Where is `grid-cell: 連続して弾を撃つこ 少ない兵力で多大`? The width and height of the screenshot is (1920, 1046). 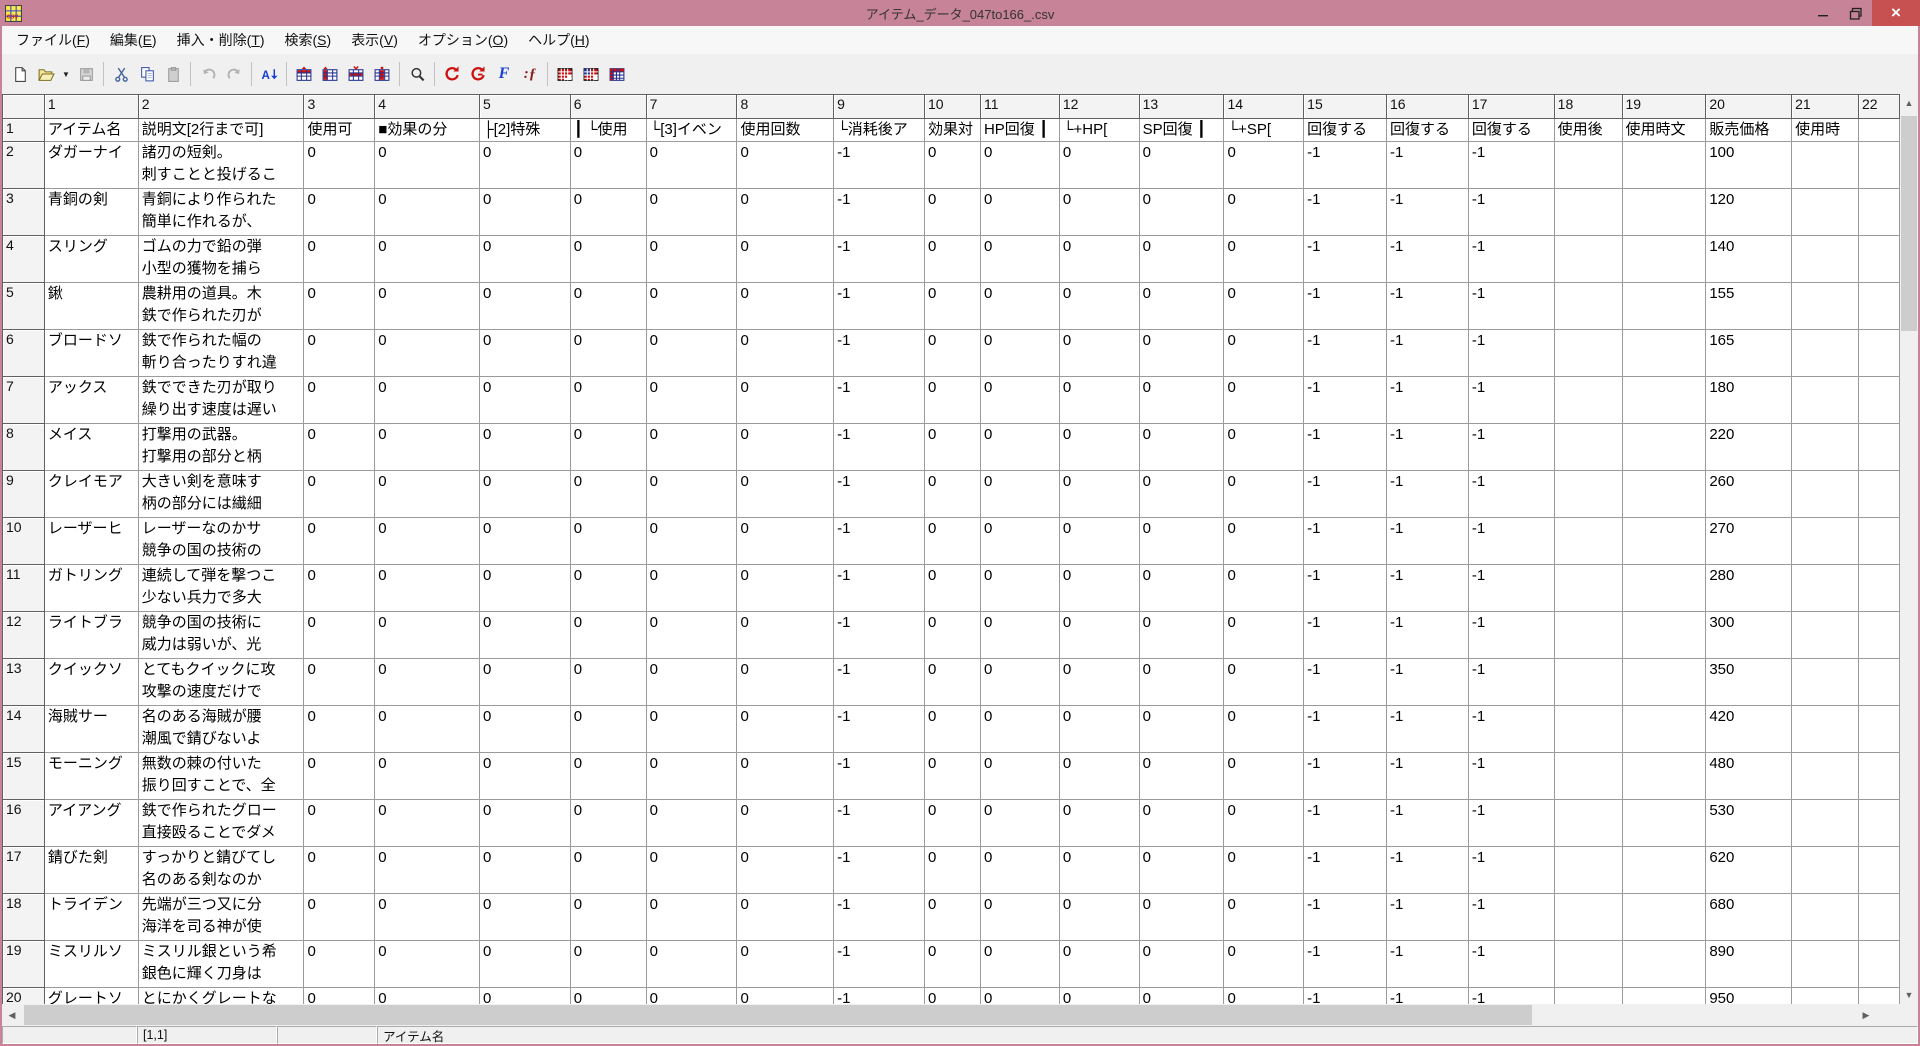 grid-cell: 連続して弾を撃つこ 少ない兵力で多大 is located at coordinates (221, 588).